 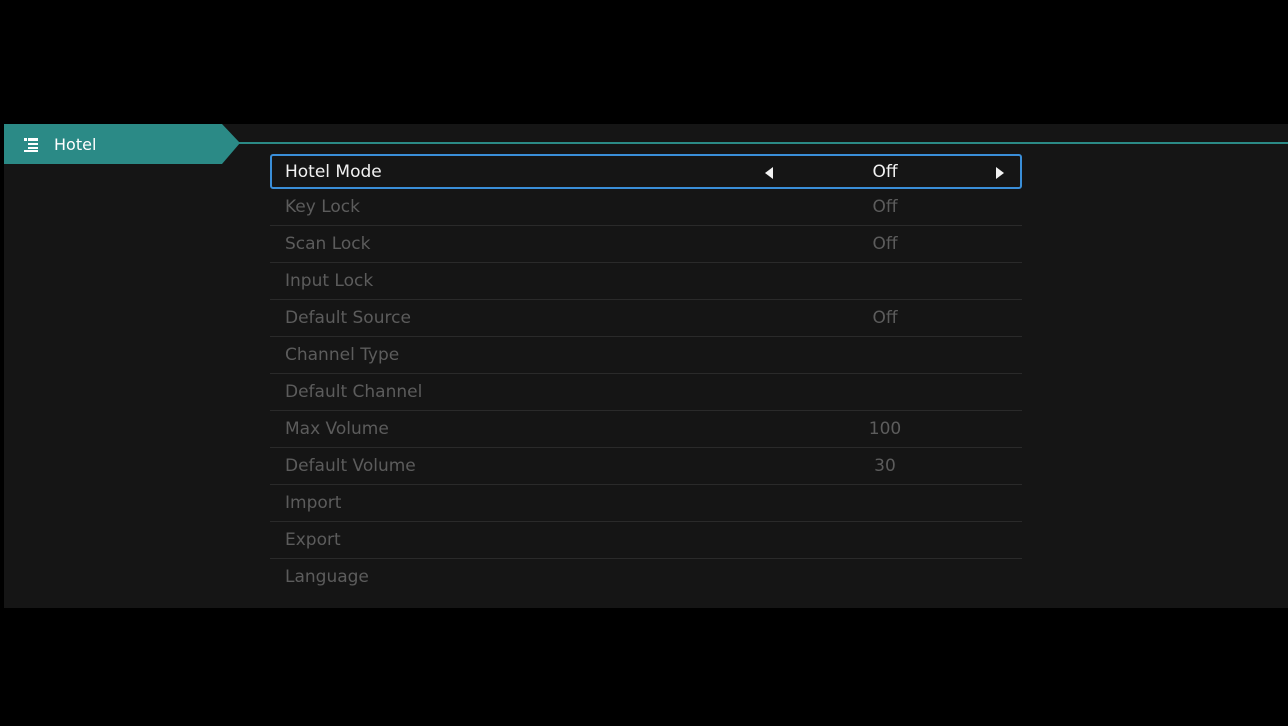 I want to click on menu-item-label: Scan Lock, so click(x=328, y=244).